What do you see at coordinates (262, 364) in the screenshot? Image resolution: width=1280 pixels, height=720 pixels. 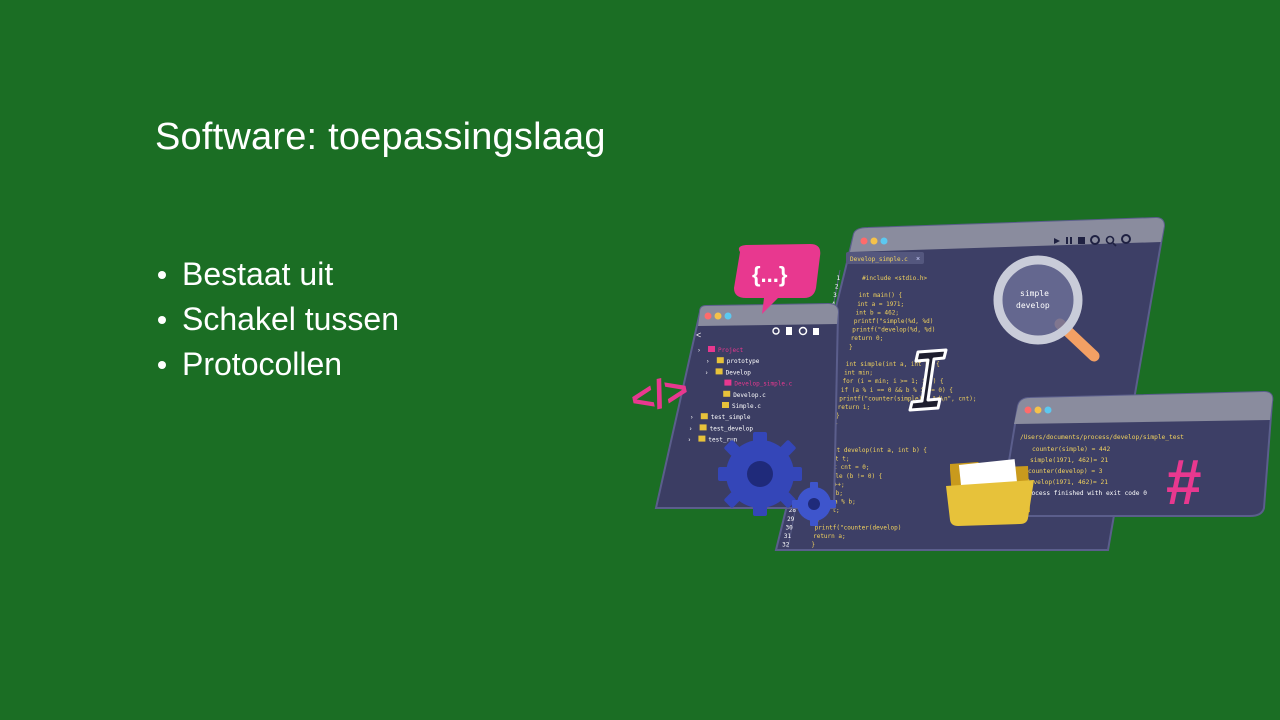 I see `bullet-text: Protocollen` at bounding box center [262, 364].